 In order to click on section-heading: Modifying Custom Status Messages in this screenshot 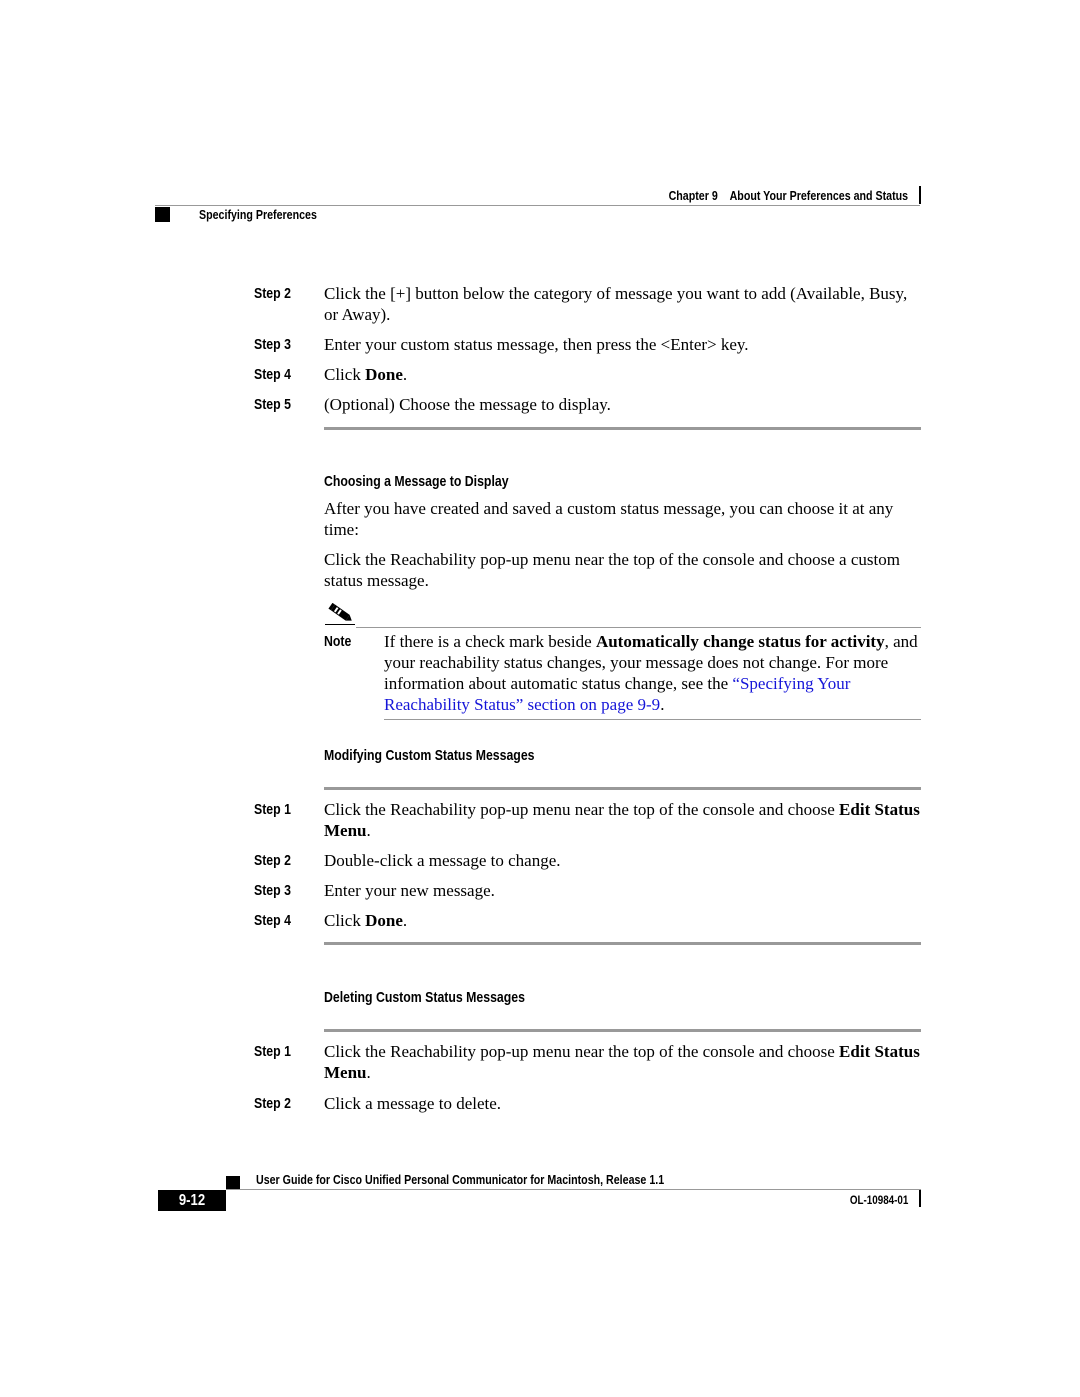, I will do `click(429, 755)`.